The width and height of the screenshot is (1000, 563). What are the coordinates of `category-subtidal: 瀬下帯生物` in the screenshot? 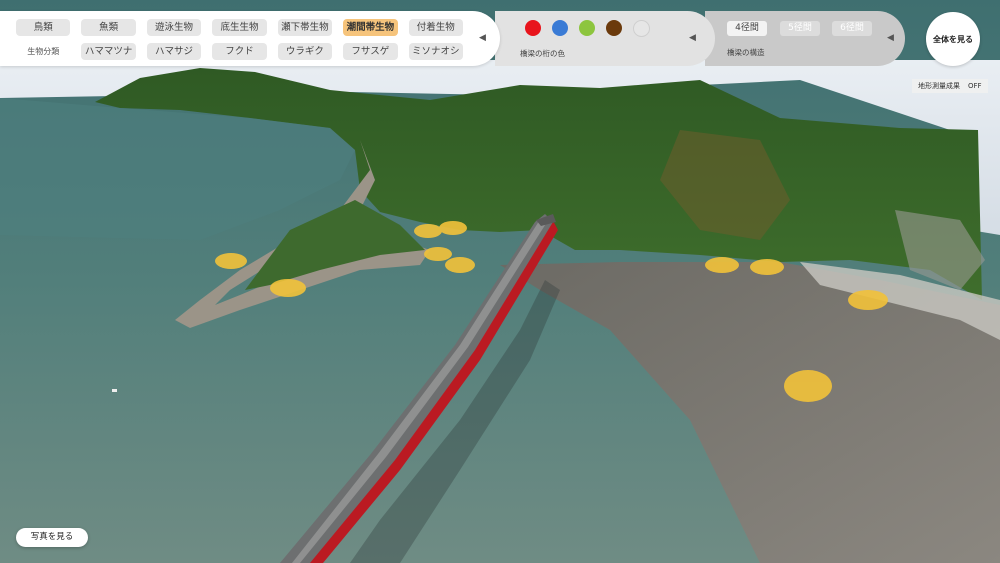 It's located at (305, 27).